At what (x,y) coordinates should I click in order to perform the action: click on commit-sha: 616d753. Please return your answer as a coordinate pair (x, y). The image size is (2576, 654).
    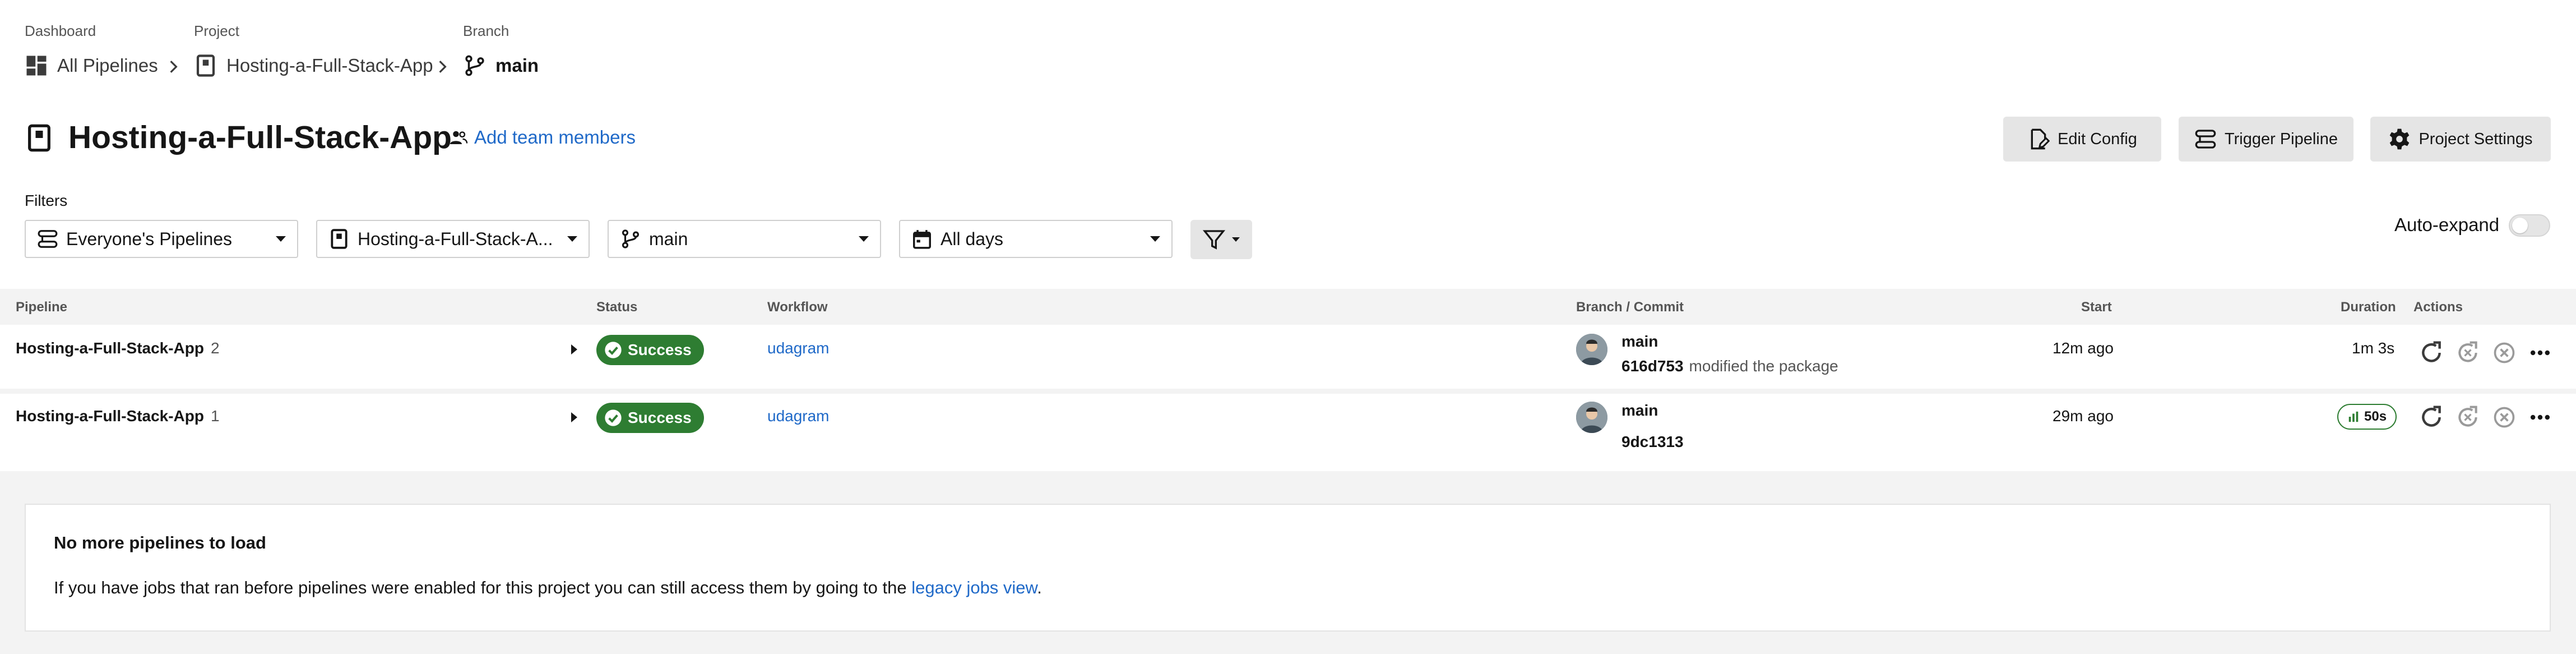
    Looking at the image, I should click on (1652, 366).